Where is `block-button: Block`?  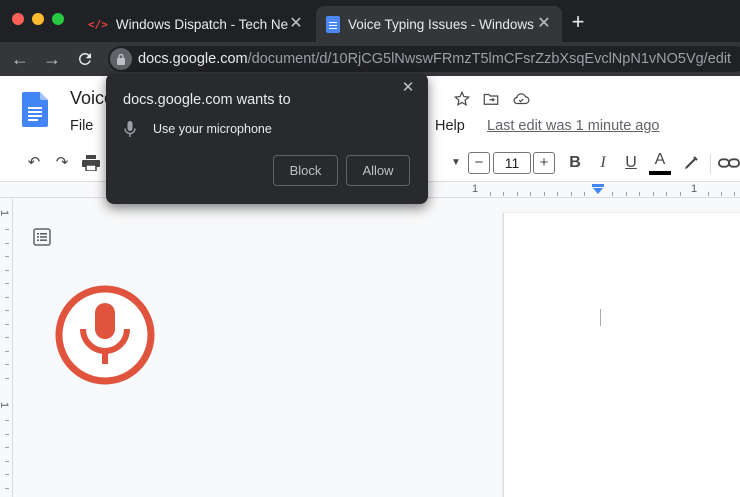 block-button: Block is located at coordinates (305, 170).